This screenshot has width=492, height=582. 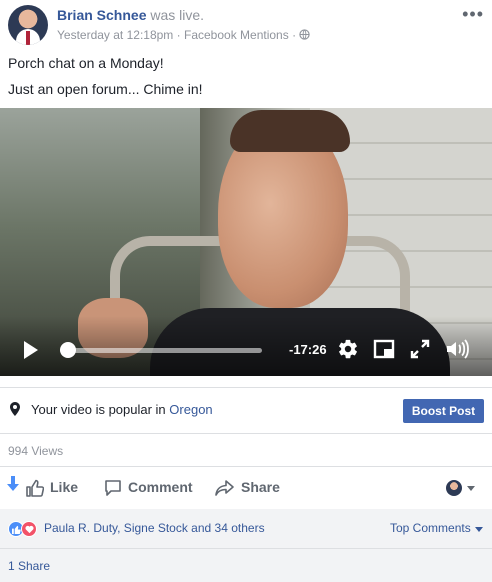 I want to click on popular-message: Your video is popular in, so click(x=98, y=409).